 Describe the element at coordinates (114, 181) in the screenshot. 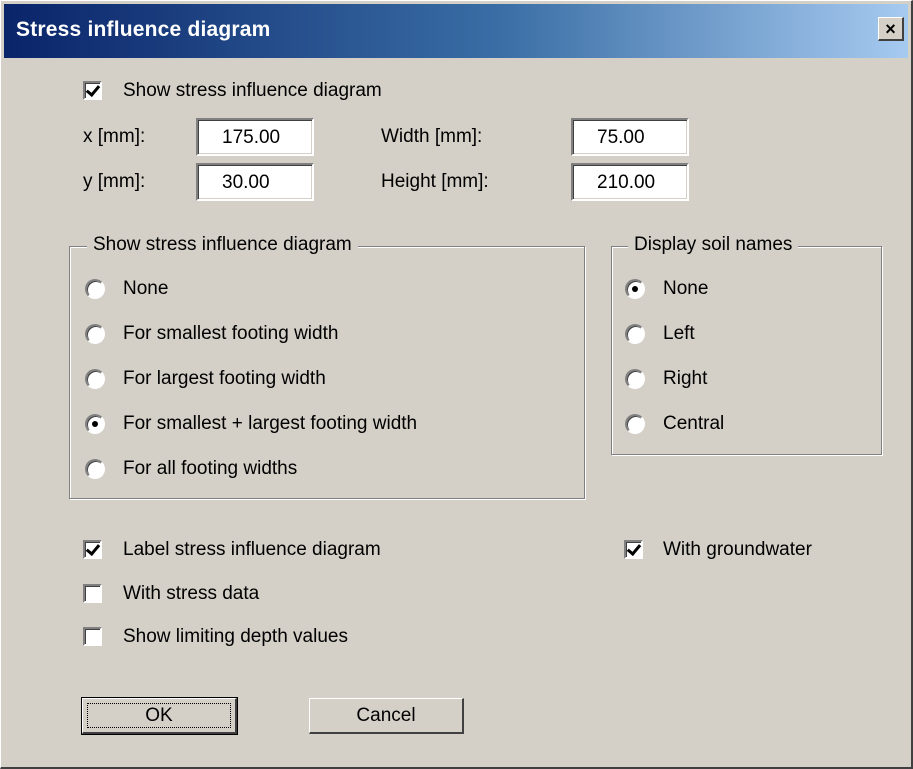

I see `y-label: y [mm]:` at that location.